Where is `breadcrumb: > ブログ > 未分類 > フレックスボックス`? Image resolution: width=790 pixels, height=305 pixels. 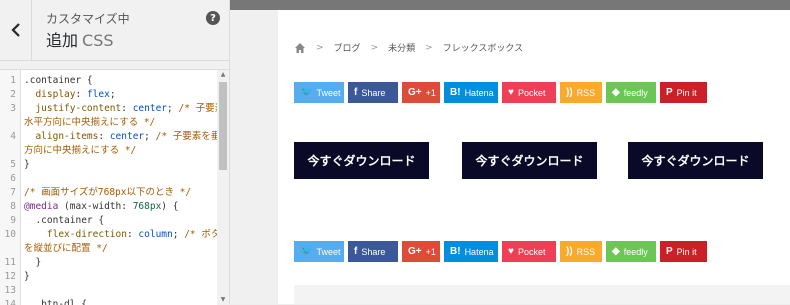
breadcrumb: > ブログ > 未分類 > フレックスボックス is located at coordinates (408, 47).